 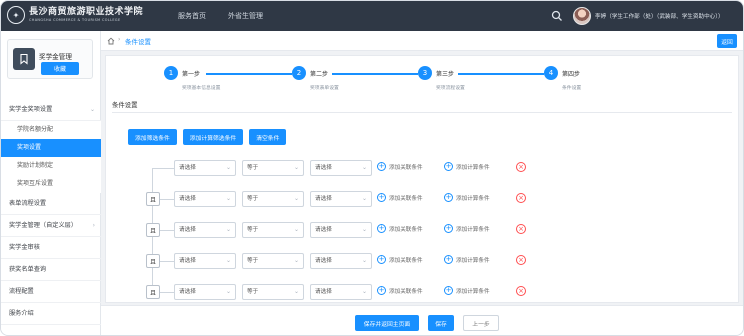 What do you see at coordinates (324, 88) in the screenshot?
I see `step-desc: 奖项表单设置` at bounding box center [324, 88].